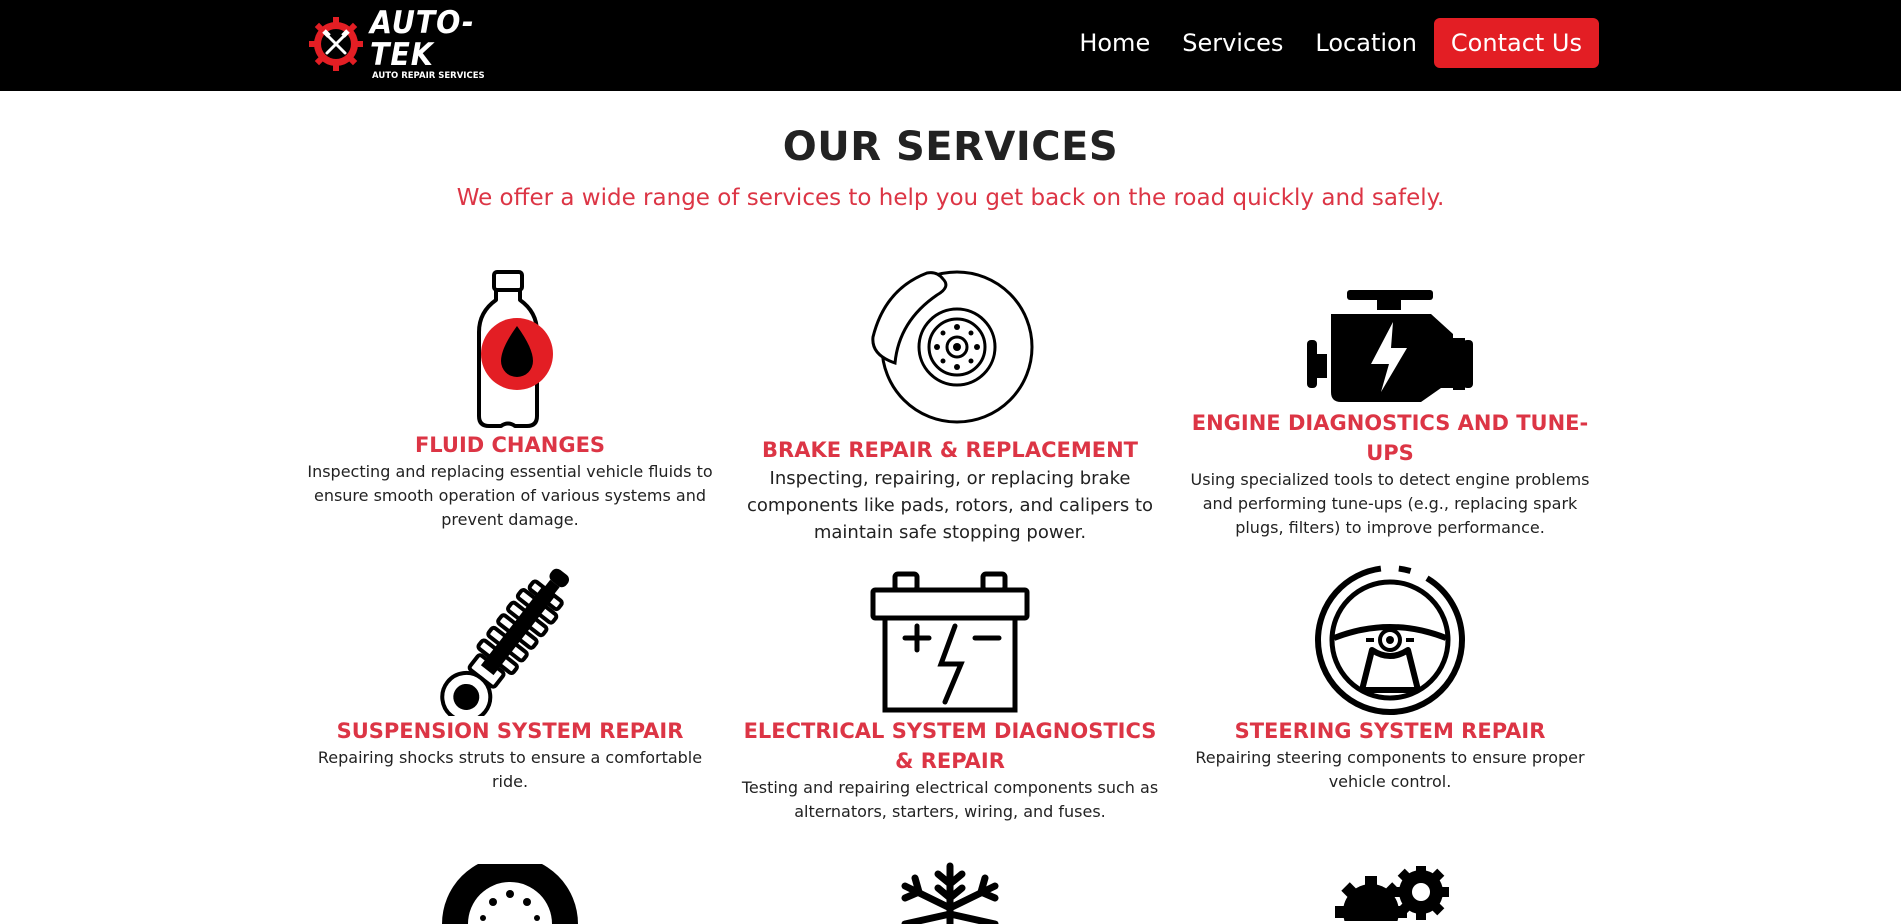 The height and width of the screenshot is (924, 1901). Describe the element at coordinates (336, 44) in the screenshot. I see `crossed-pistons-gear-icon` at that location.